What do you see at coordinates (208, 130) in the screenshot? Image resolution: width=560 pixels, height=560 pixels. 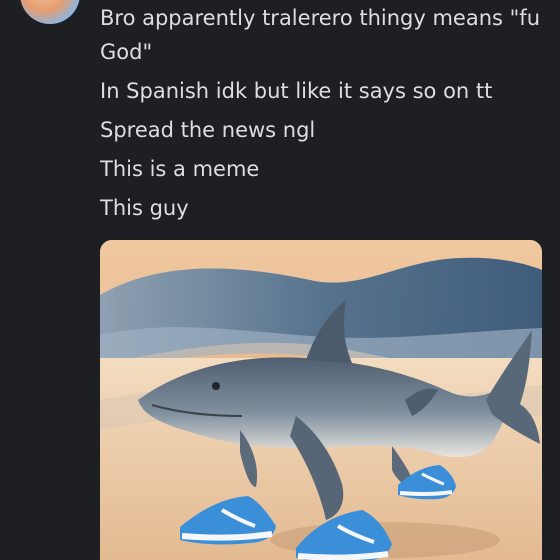 I see `message-line: Spread the news ngl` at bounding box center [208, 130].